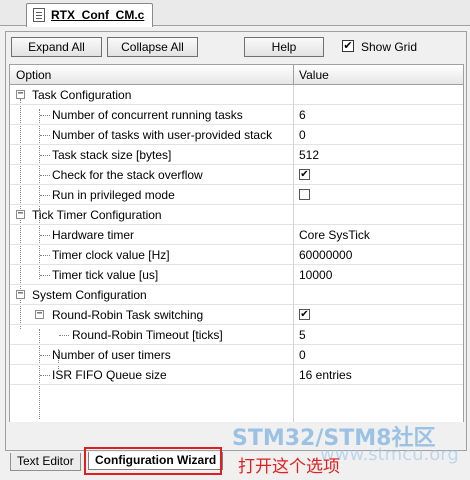 This screenshot has width=470, height=480. What do you see at coordinates (236, 275) in the screenshot?
I see `tree-row: Timer tick value [us] 10000` at bounding box center [236, 275].